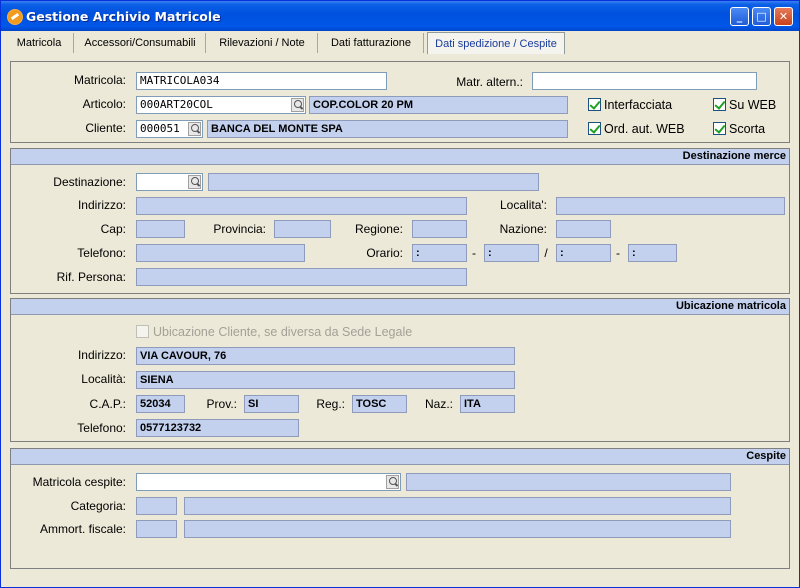  Describe the element at coordinates (373, 182) in the screenshot. I see `destinazione-desc-field` at that location.